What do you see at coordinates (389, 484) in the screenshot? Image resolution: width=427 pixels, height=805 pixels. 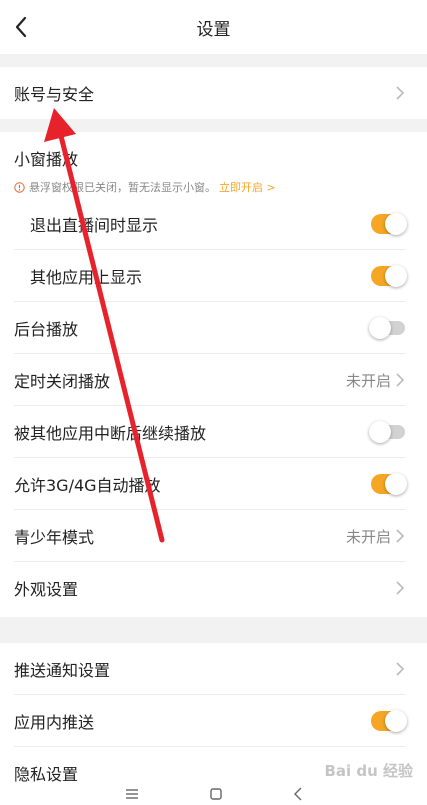 I see `mobile-autoplay-toggle` at bounding box center [389, 484].